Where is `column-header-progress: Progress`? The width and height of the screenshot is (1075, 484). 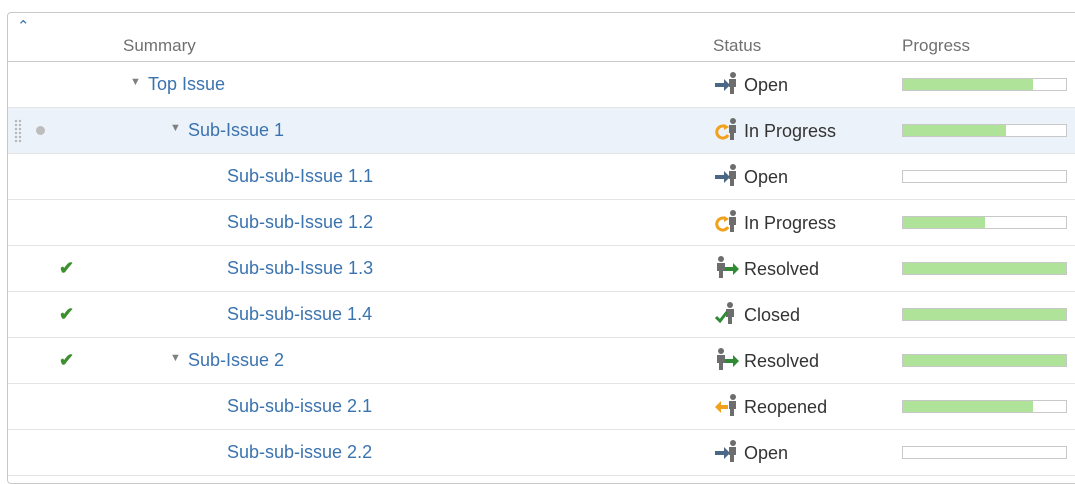 column-header-progress: Progress is located at coordinates (936, 46).